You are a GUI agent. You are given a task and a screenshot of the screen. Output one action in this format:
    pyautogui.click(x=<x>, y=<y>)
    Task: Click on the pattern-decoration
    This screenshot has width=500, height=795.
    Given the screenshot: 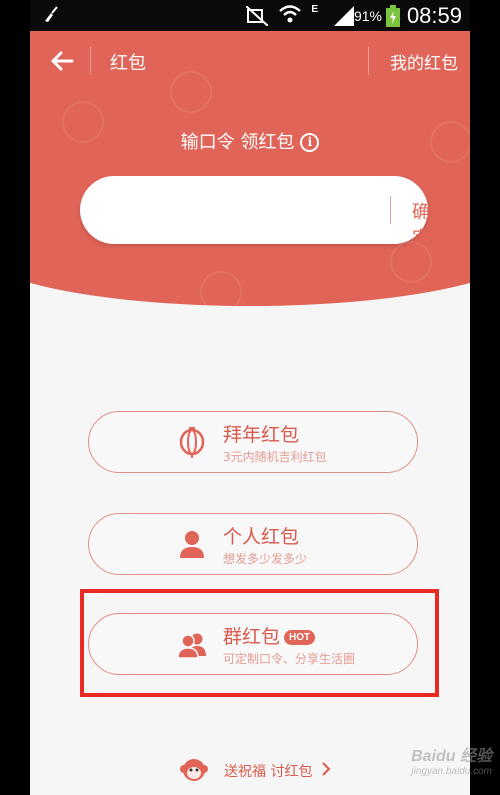 What is the action you would take?
    pyautogui.click(x=221, y=292)
    